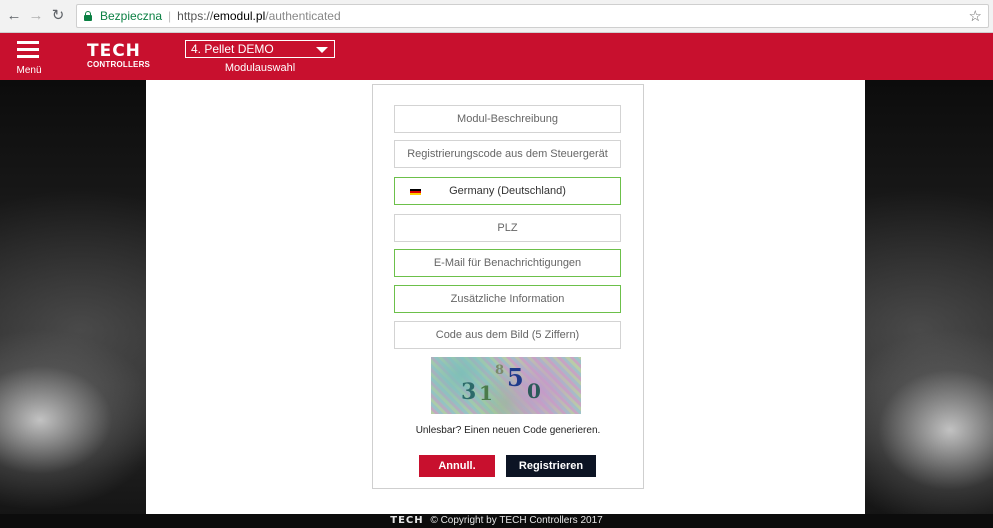 The width and height of the screenshot is (993, 528). Describe the element at coordinates (415, 192) in the screenshot. I see `germany-flag-icon` at that location.